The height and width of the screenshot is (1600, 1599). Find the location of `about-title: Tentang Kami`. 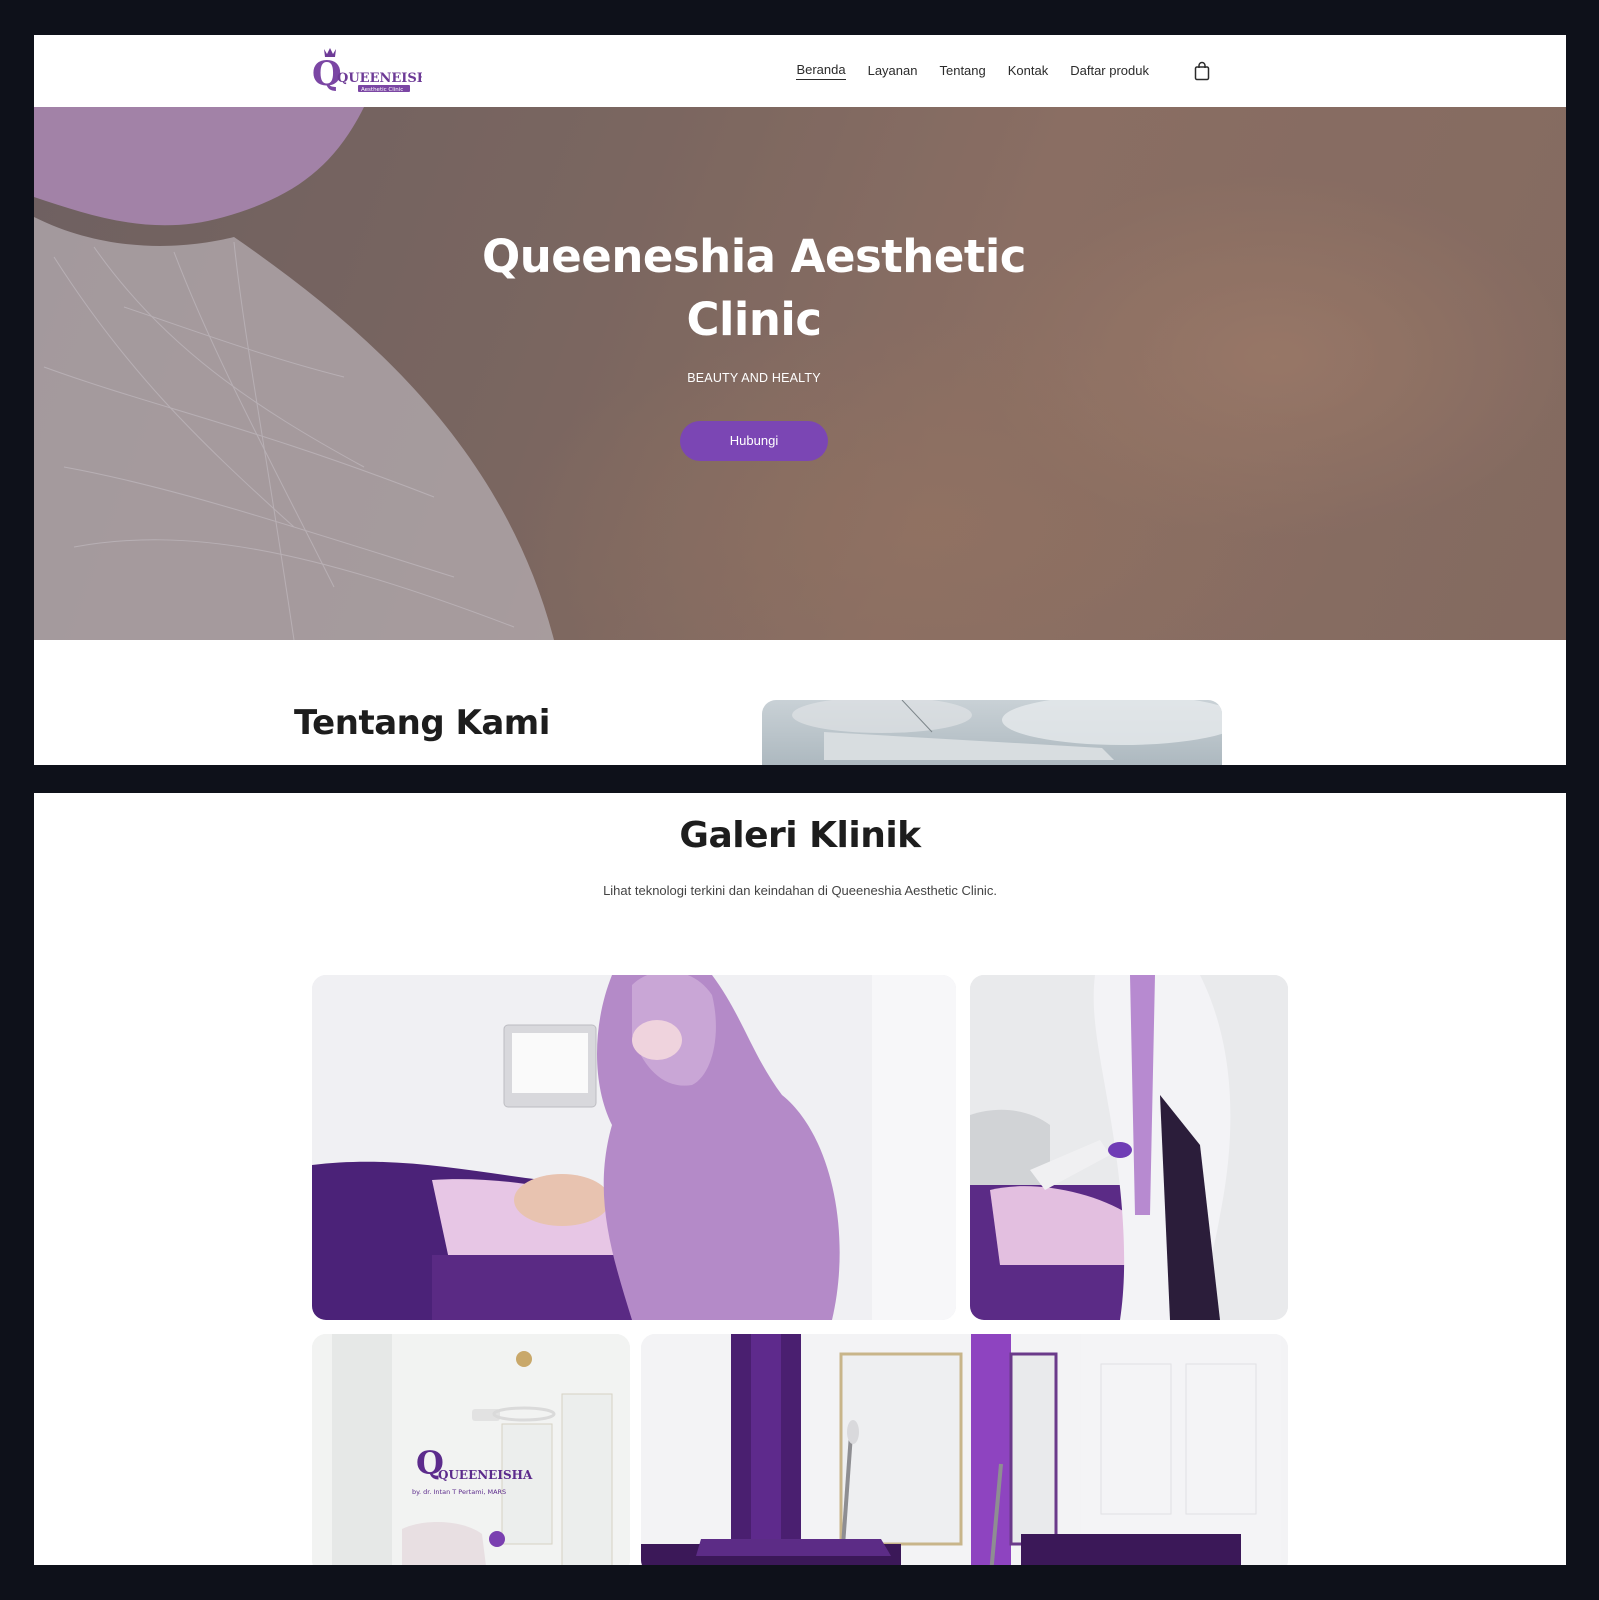

about-title: Tentang Kami is located at coordinates (422, 723).